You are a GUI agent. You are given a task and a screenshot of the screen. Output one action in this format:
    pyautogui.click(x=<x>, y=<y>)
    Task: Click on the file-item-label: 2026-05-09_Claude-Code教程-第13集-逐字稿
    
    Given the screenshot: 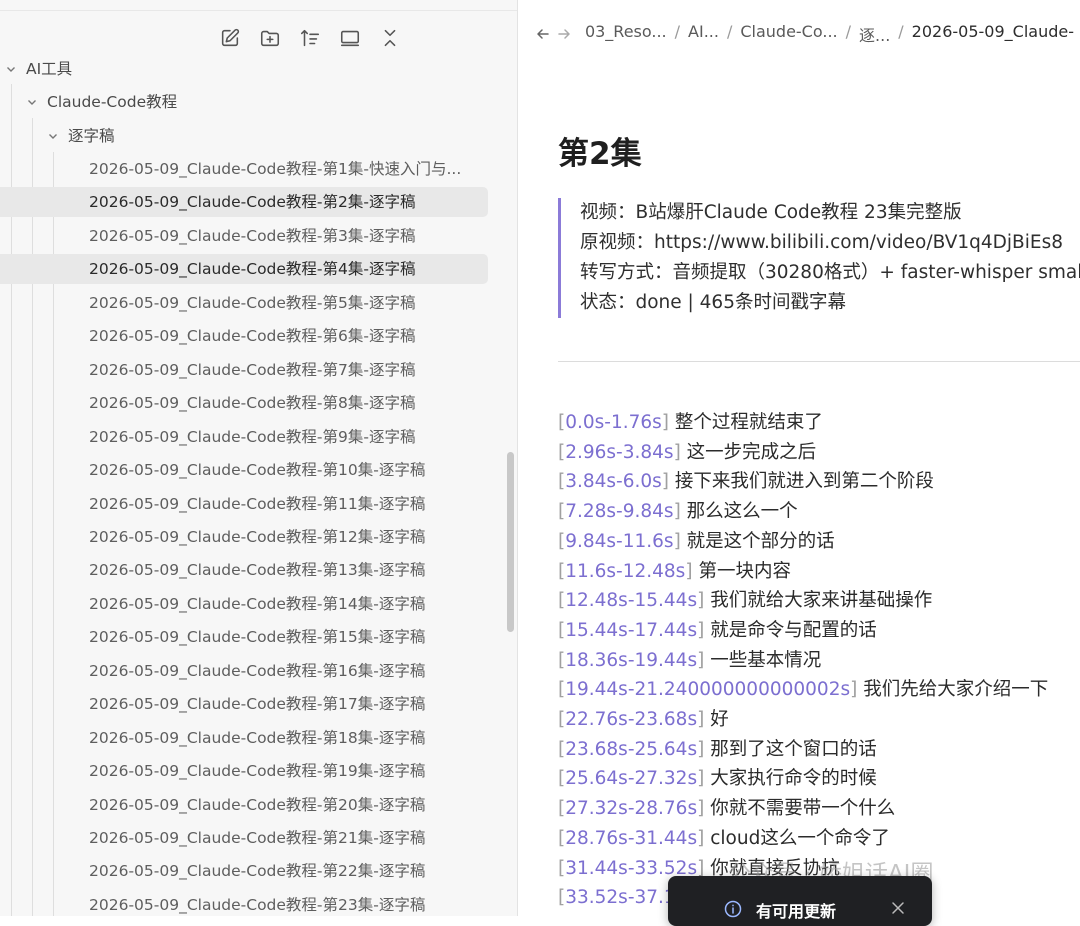 What is the action you would take?
    pyautogui.click(x=257, y=570)
    